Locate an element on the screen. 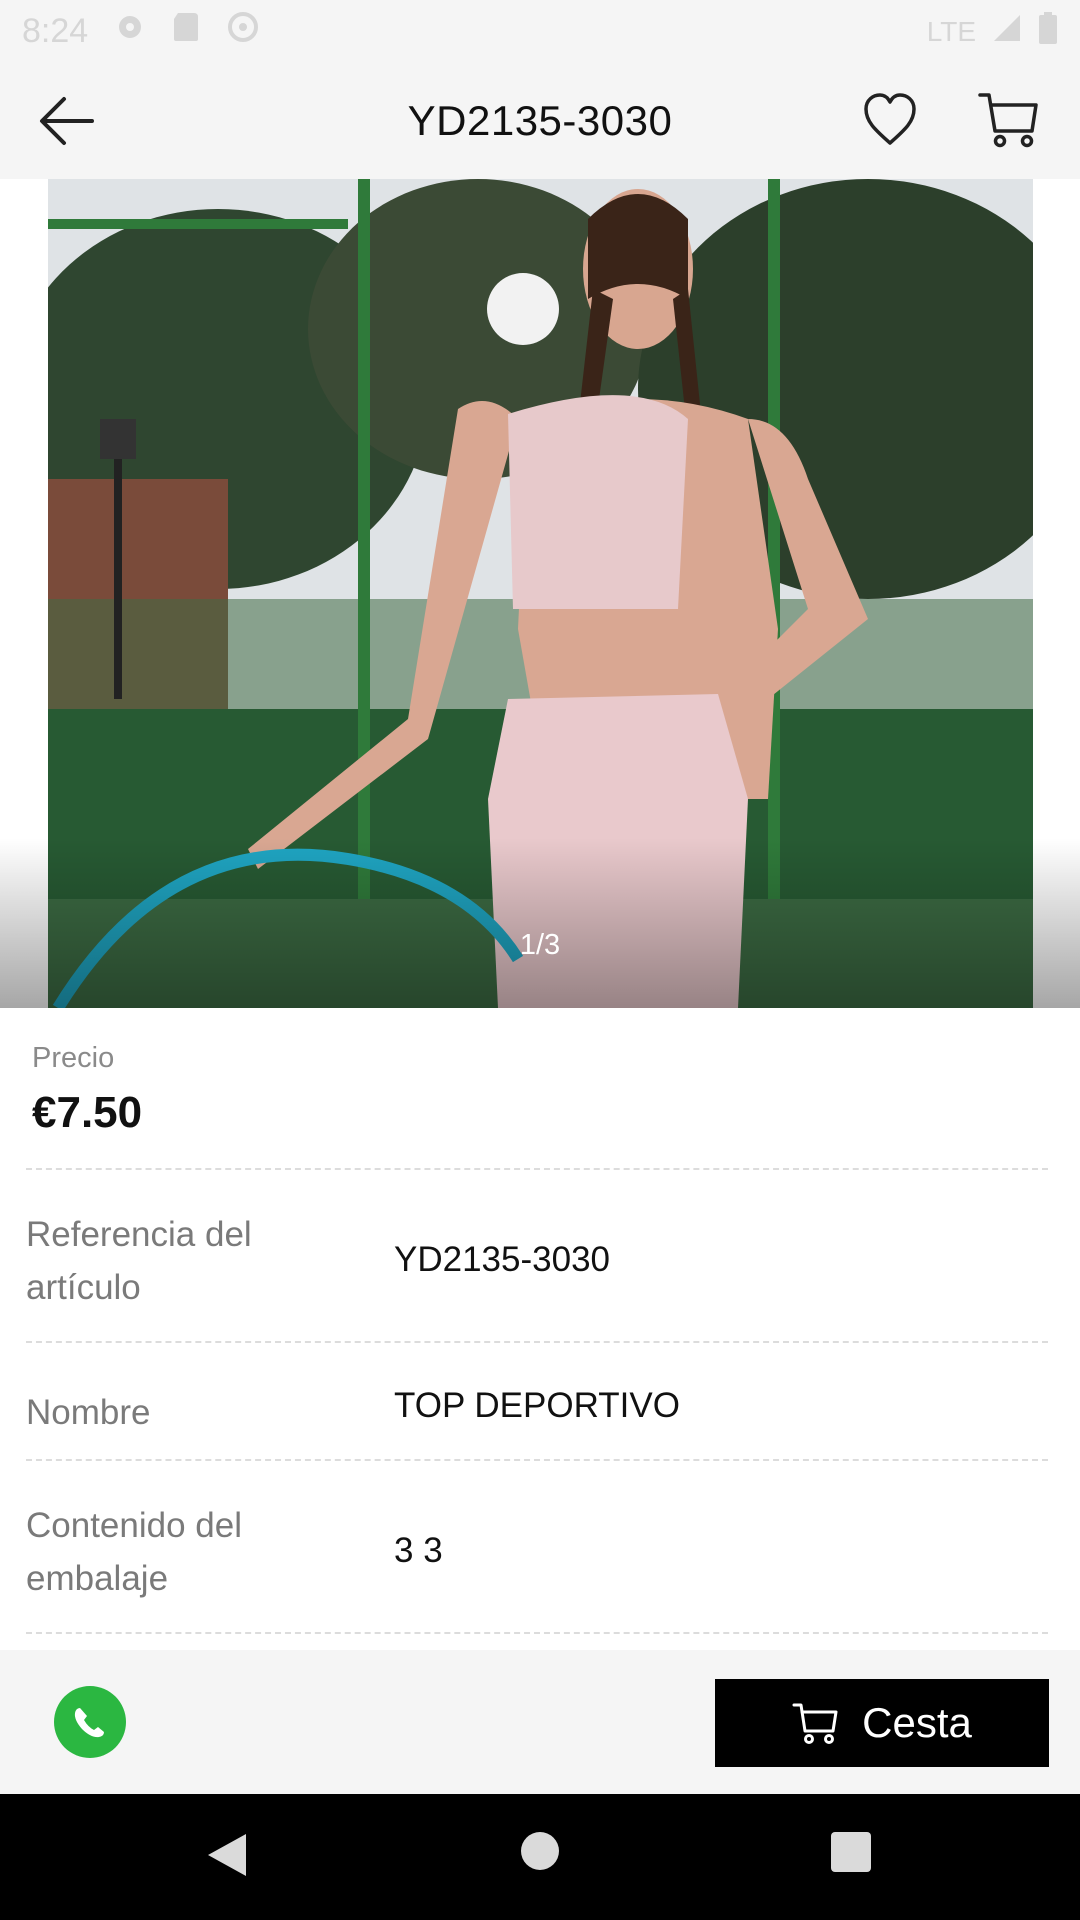  system-navigation-bar is located at coordinates (540, 1857).